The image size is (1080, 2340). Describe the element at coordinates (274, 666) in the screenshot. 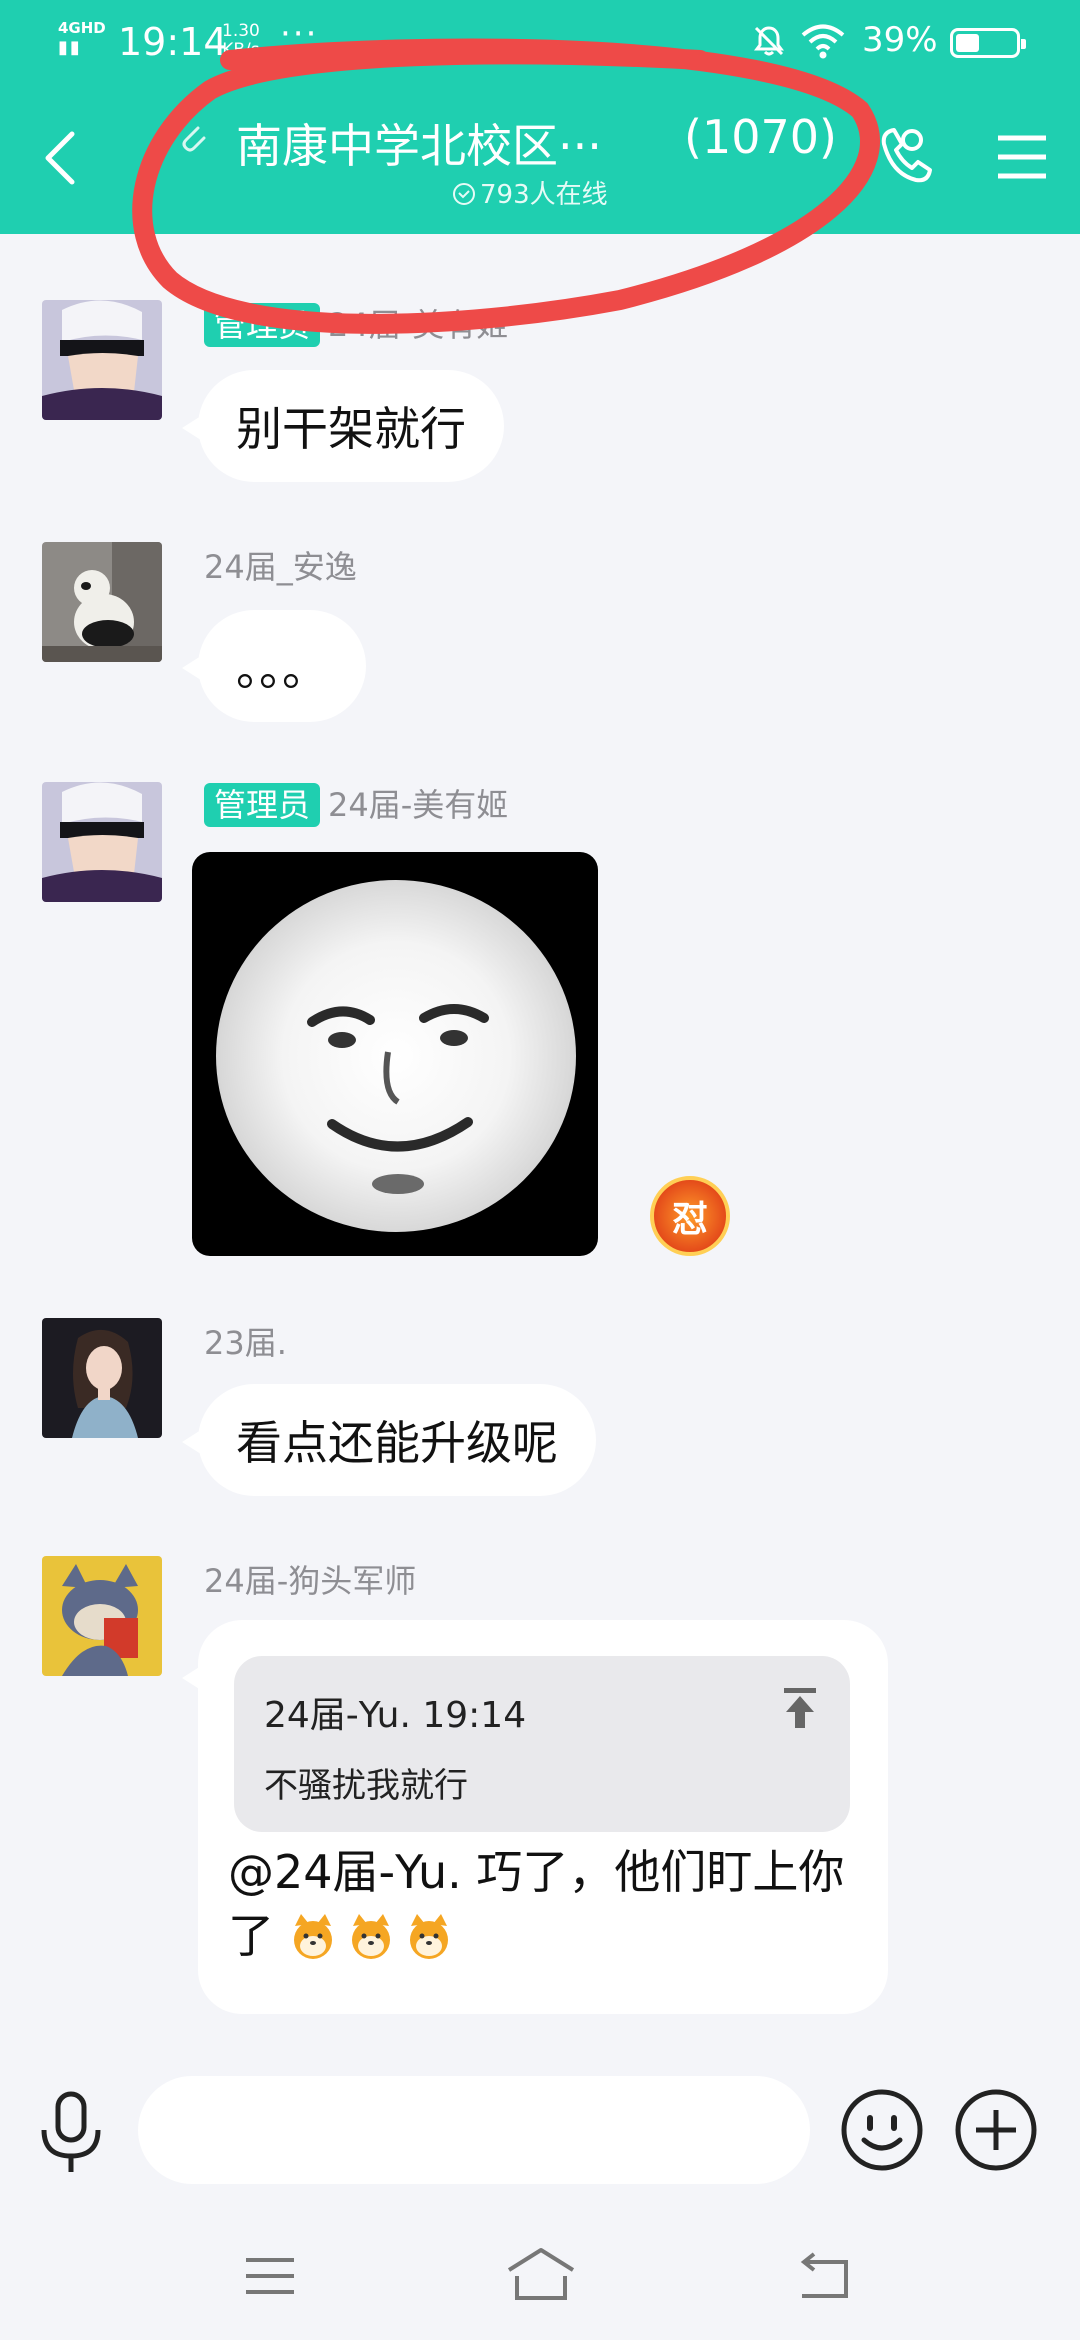

I see `message-bubble: 。。。` at that location.